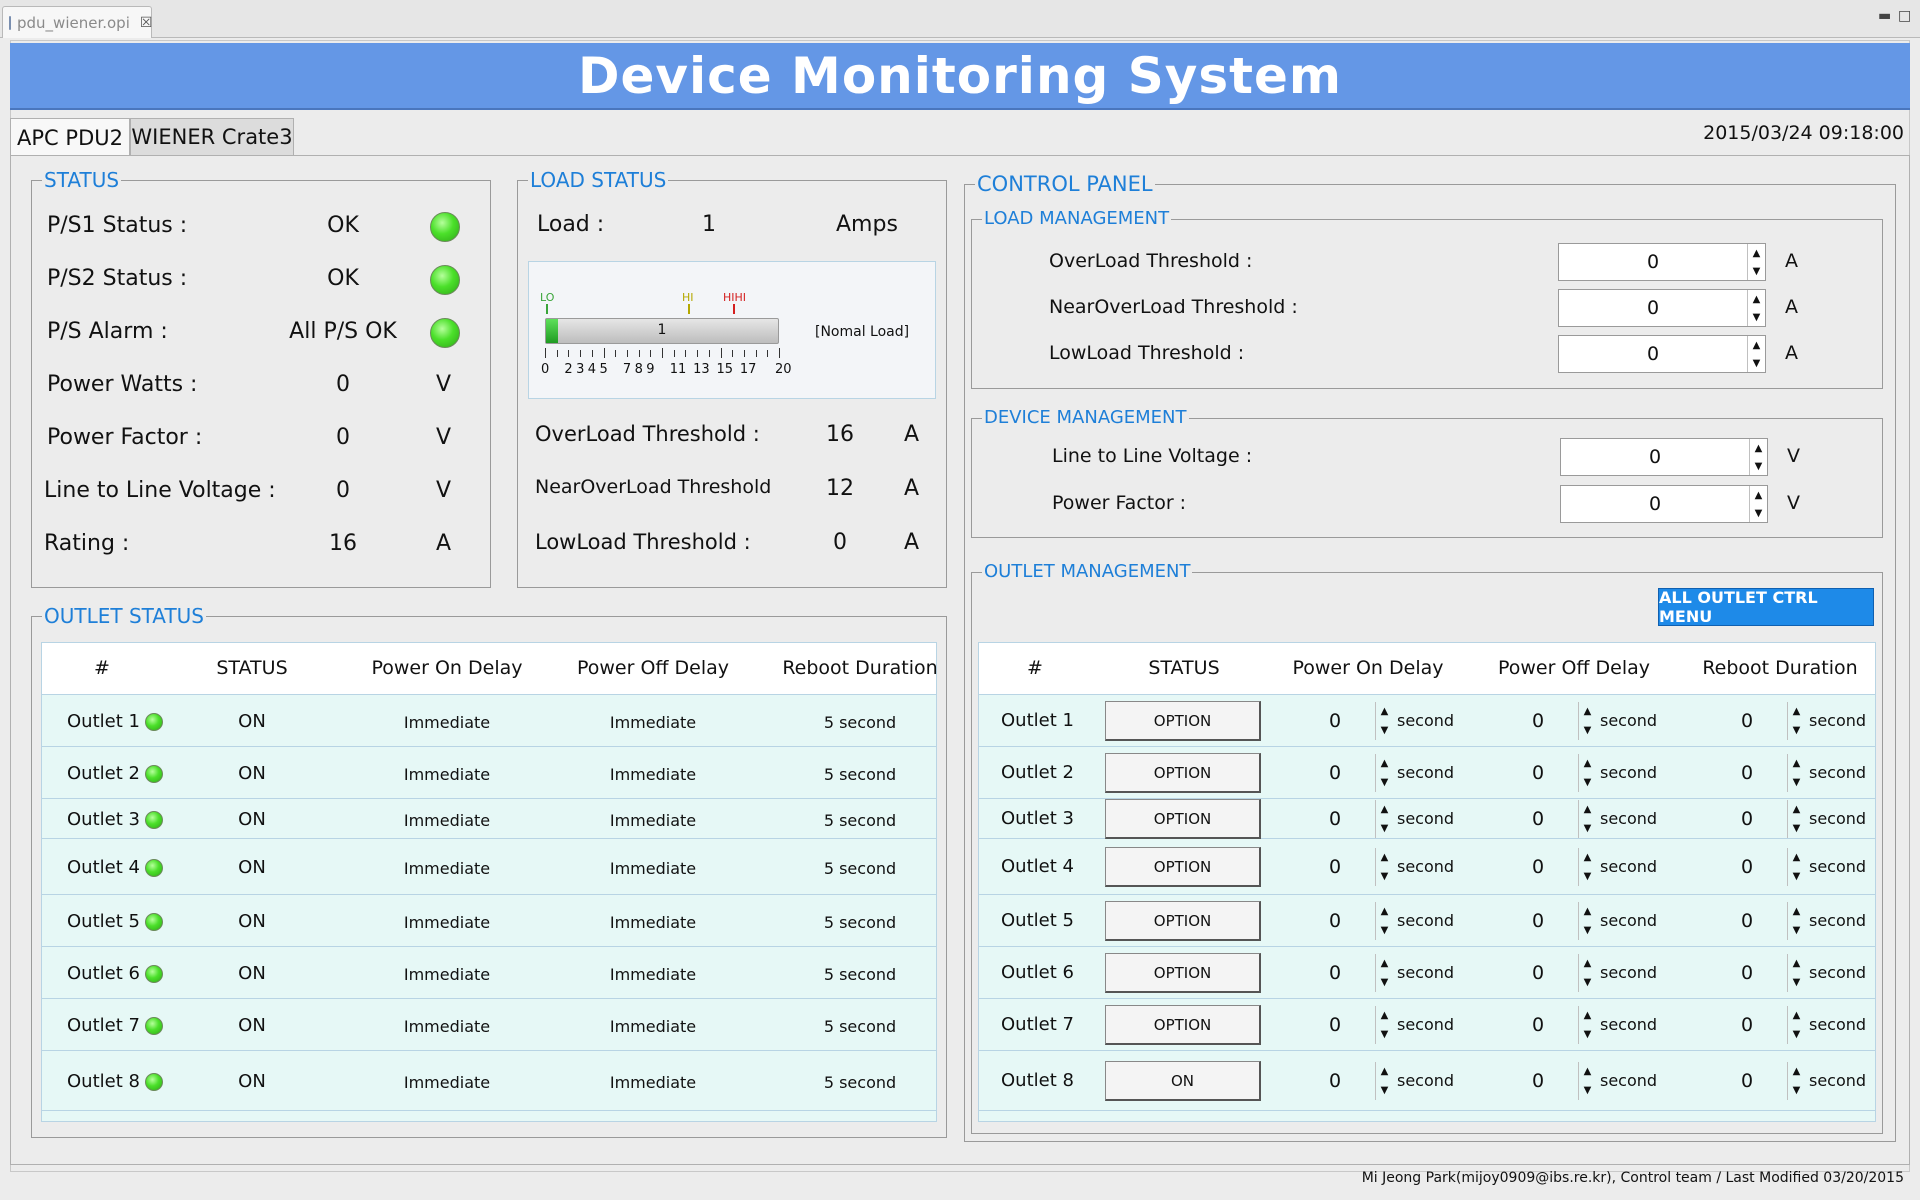  I want to click on outlet-option-button: ON, so click(1183, 1081).